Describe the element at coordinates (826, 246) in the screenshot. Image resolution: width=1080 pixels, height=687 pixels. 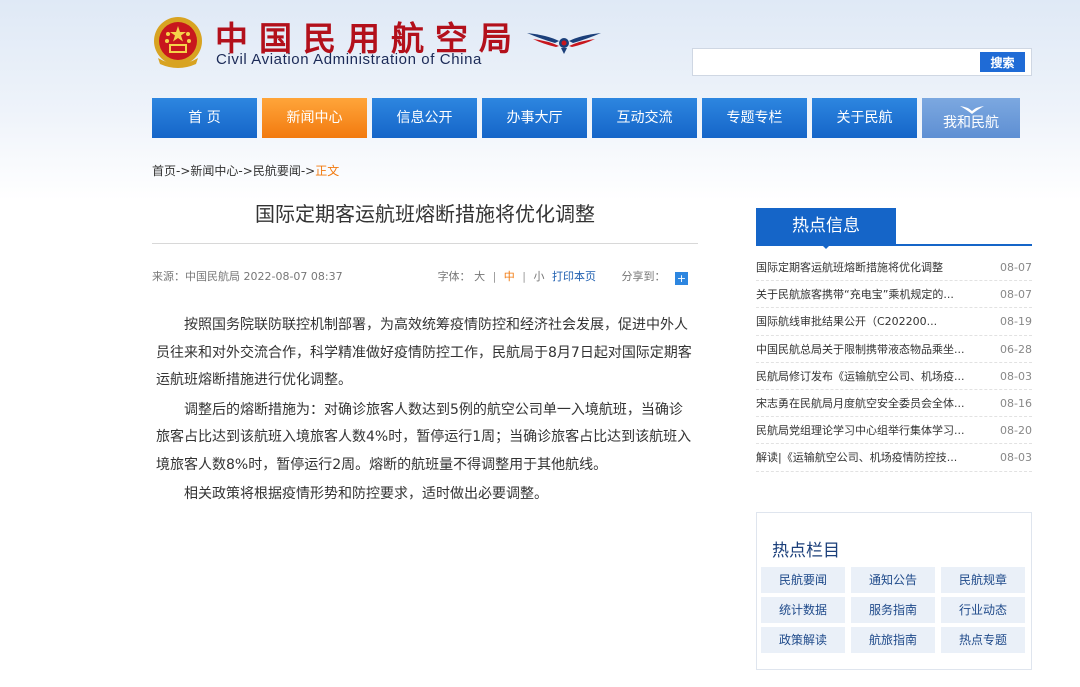
I see `tab-arrow-icon` at that location.